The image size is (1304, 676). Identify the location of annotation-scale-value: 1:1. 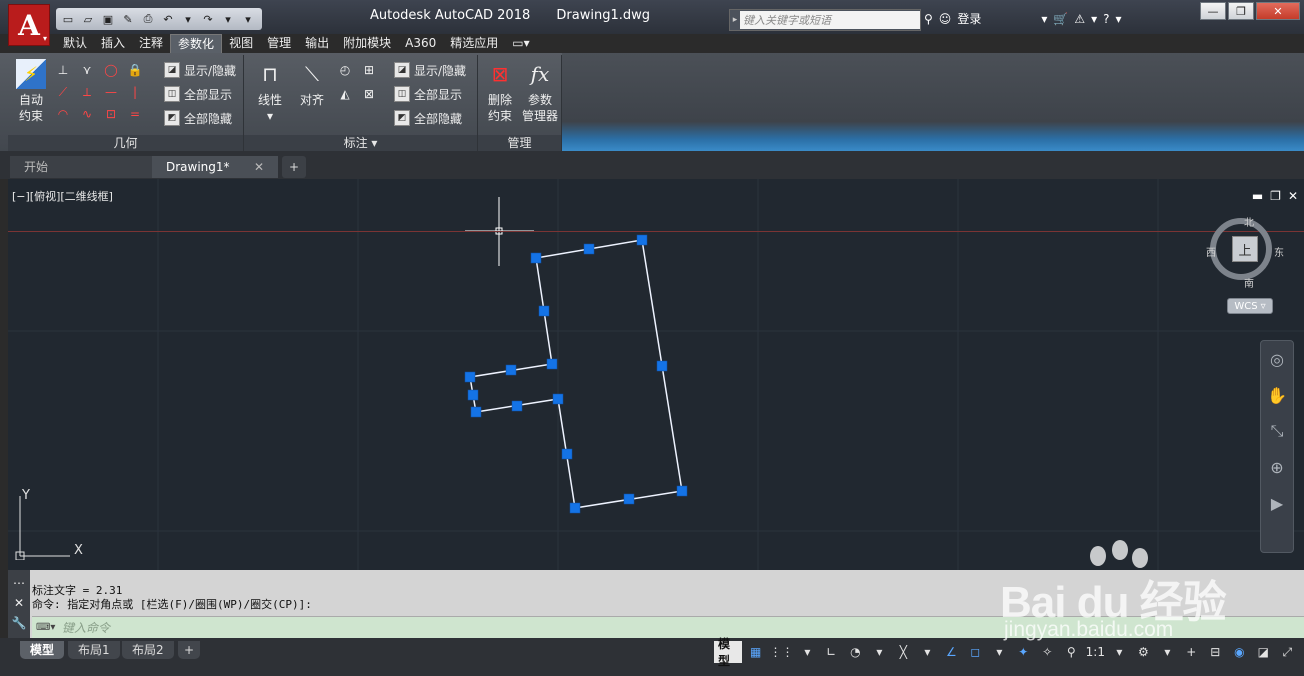
(1095, 652).